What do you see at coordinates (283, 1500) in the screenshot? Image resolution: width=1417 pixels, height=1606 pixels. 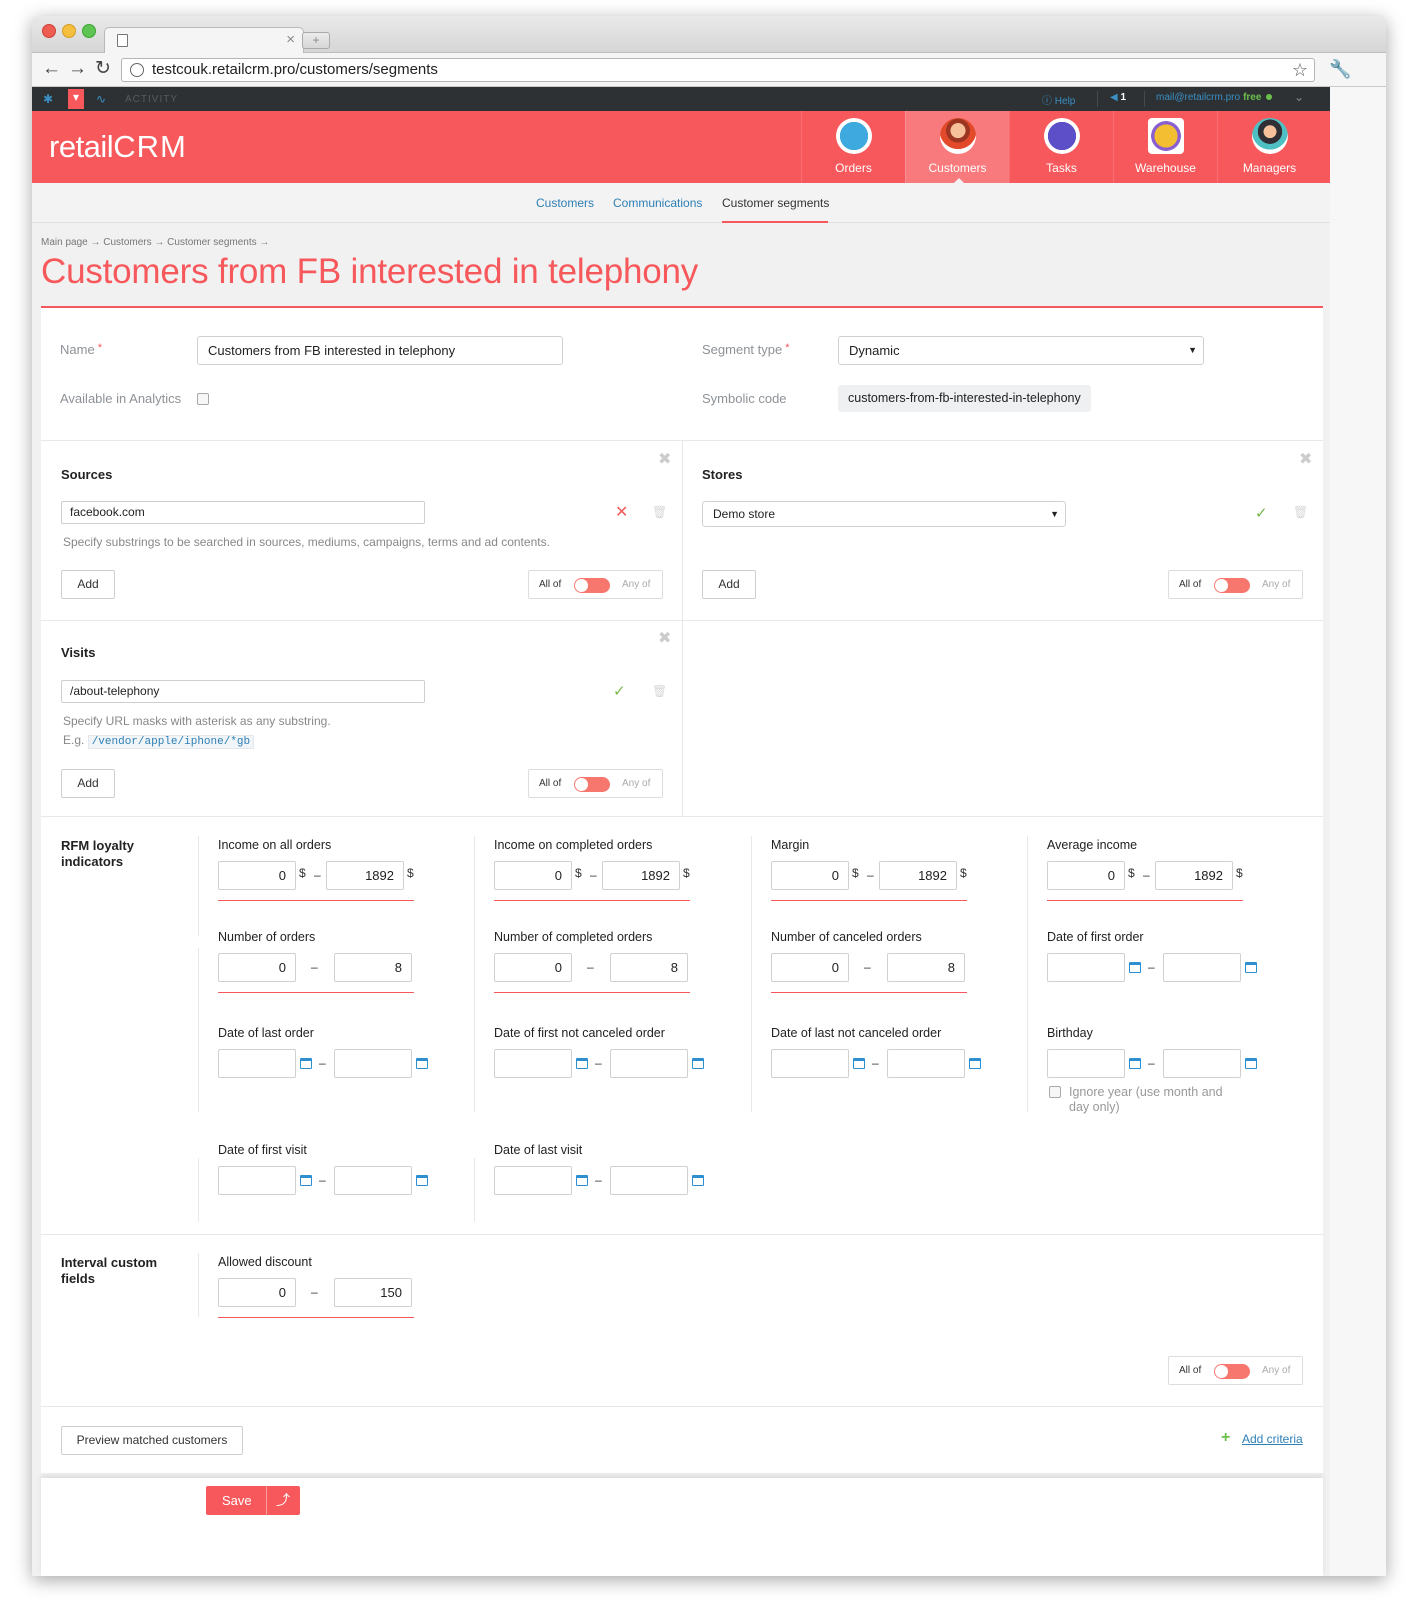 I see `save-and-exit-arrow-icon: ⤴` at bounding box center [283, 1500].